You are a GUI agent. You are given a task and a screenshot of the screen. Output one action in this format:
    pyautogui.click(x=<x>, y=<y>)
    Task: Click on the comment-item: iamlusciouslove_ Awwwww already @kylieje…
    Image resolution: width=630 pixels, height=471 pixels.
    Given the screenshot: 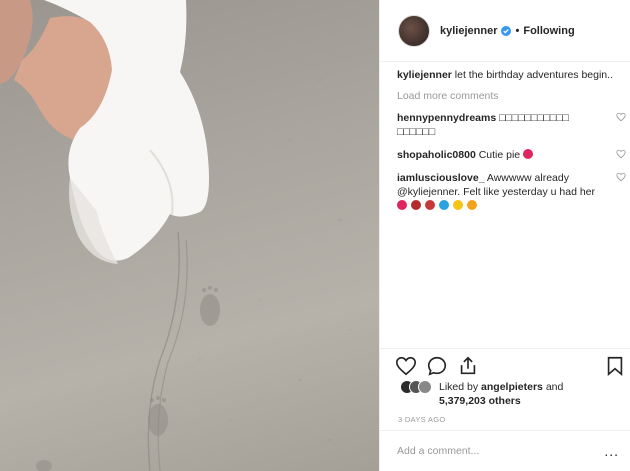 What is the action you would take?
    pyautogui.click(x=511, y=192)
    